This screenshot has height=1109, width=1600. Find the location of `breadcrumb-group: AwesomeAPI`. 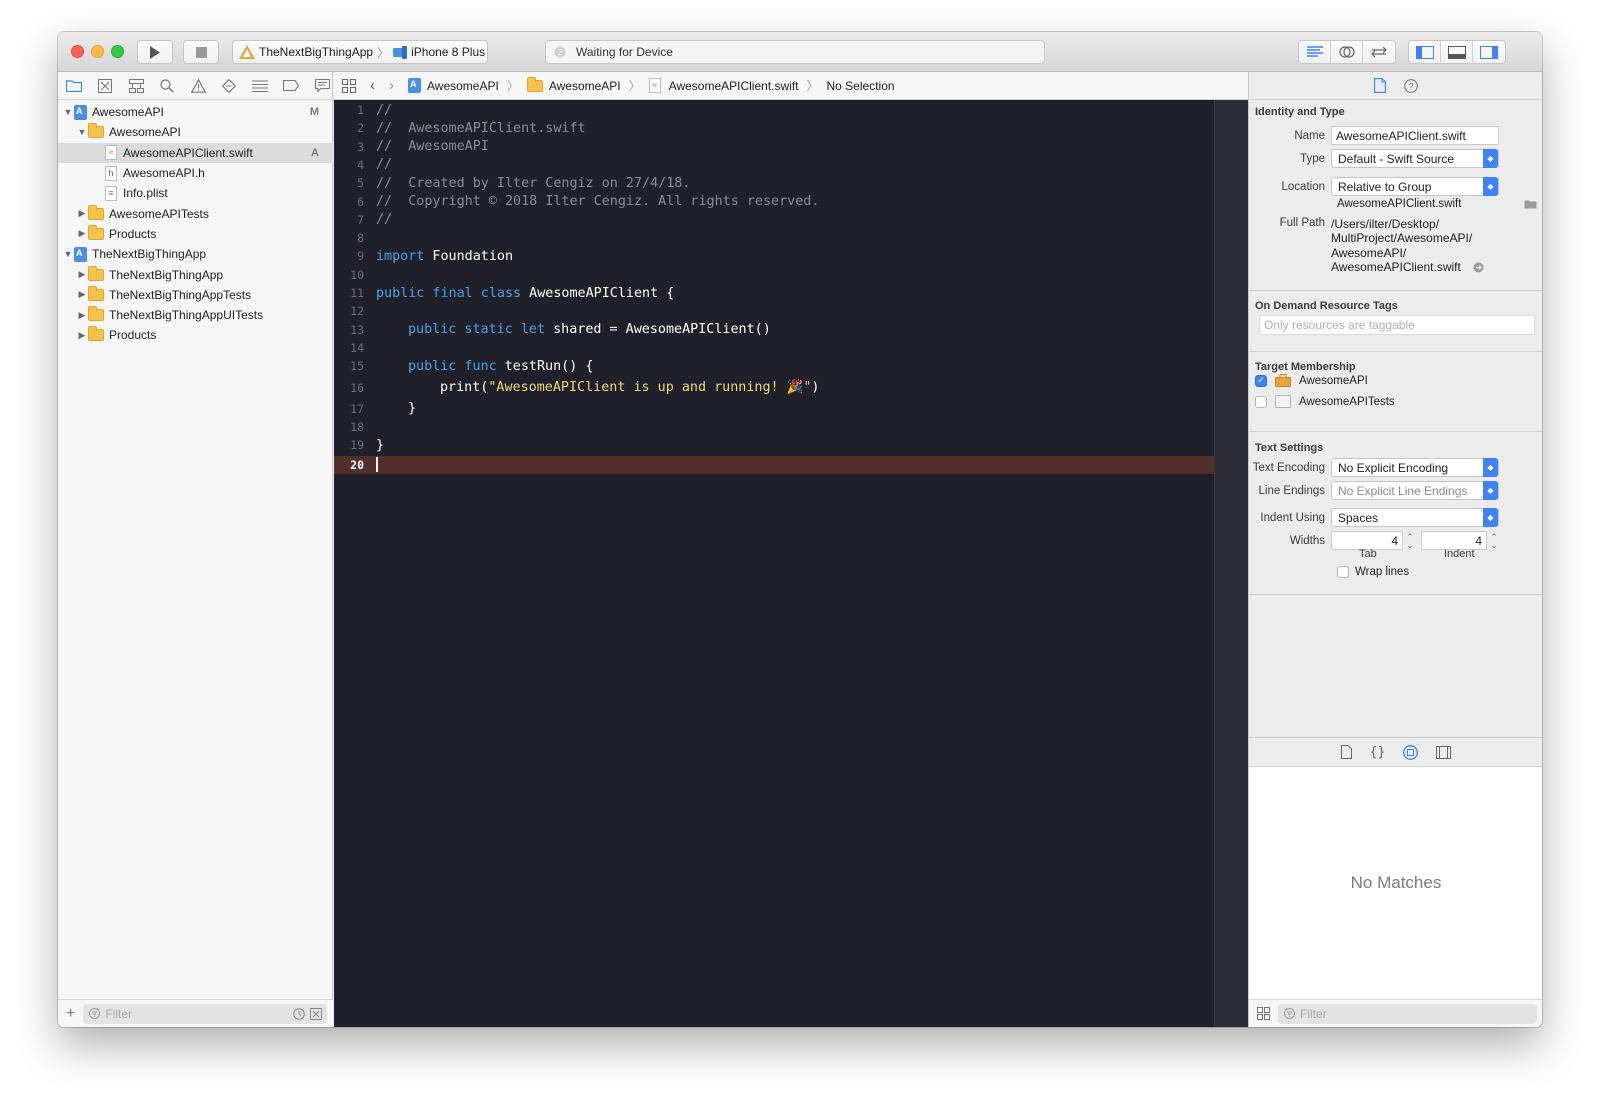

breadcrumb-group: AwesomeAPI is located at coordinates (573, 84).